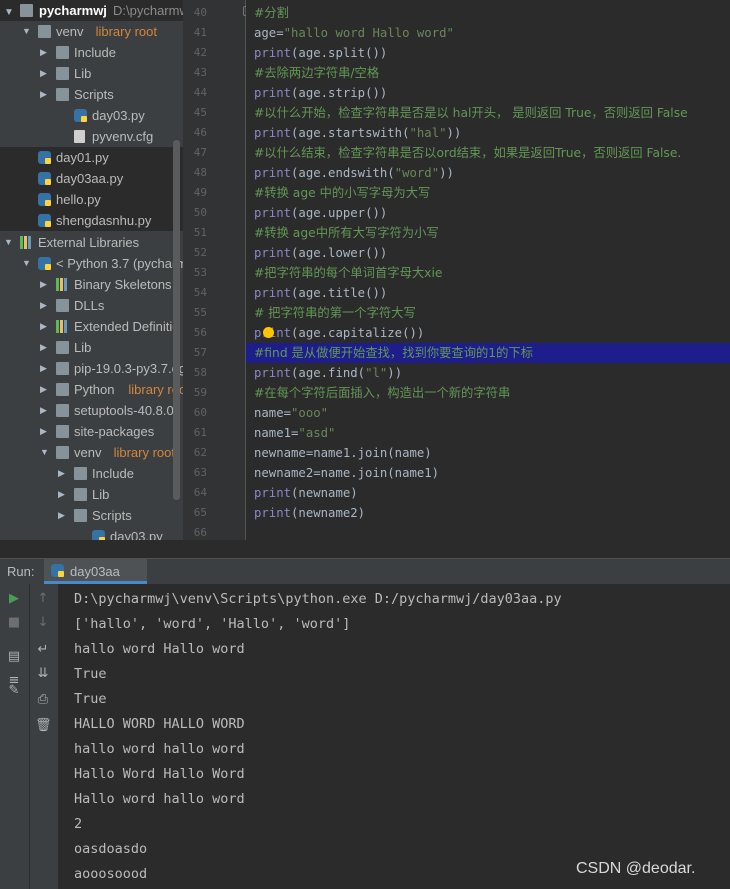 This screenshot has height=889, width=730. Describe the element at coordinates (328, 373) in the screenshot. I see `code-line: print(age.find("l"))` at that location.